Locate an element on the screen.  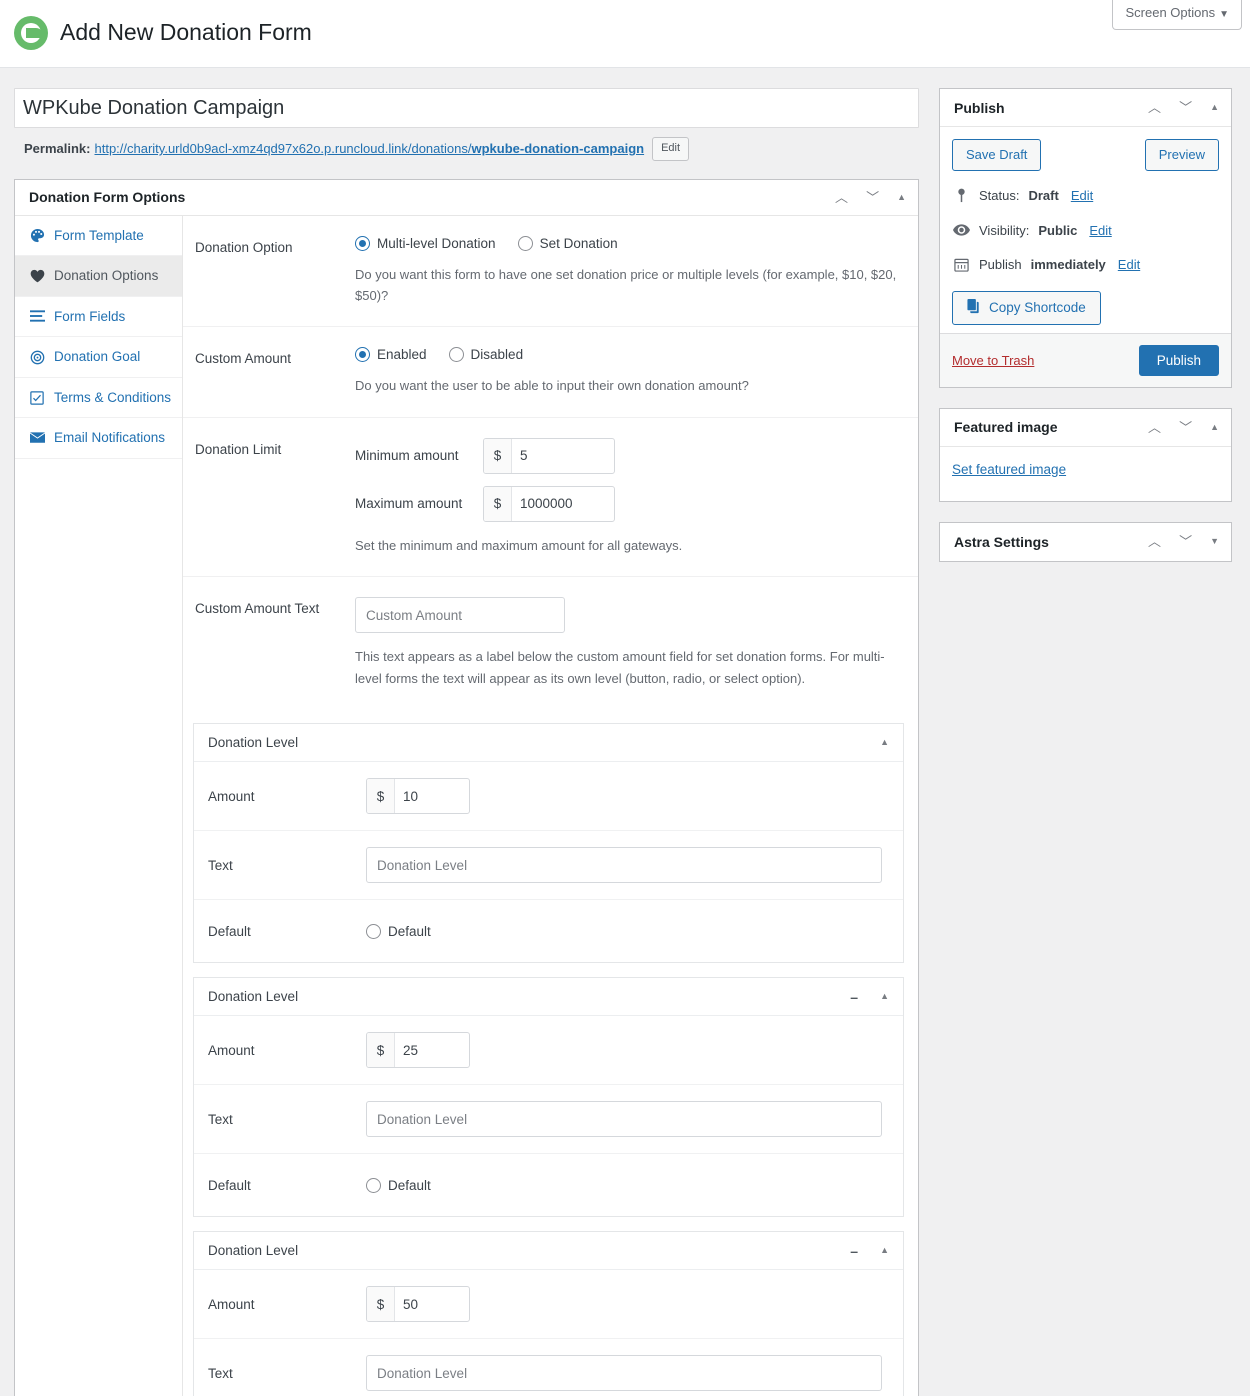
publish-actions-row: Save Draft Preview is located at coordinates (1085, 155).